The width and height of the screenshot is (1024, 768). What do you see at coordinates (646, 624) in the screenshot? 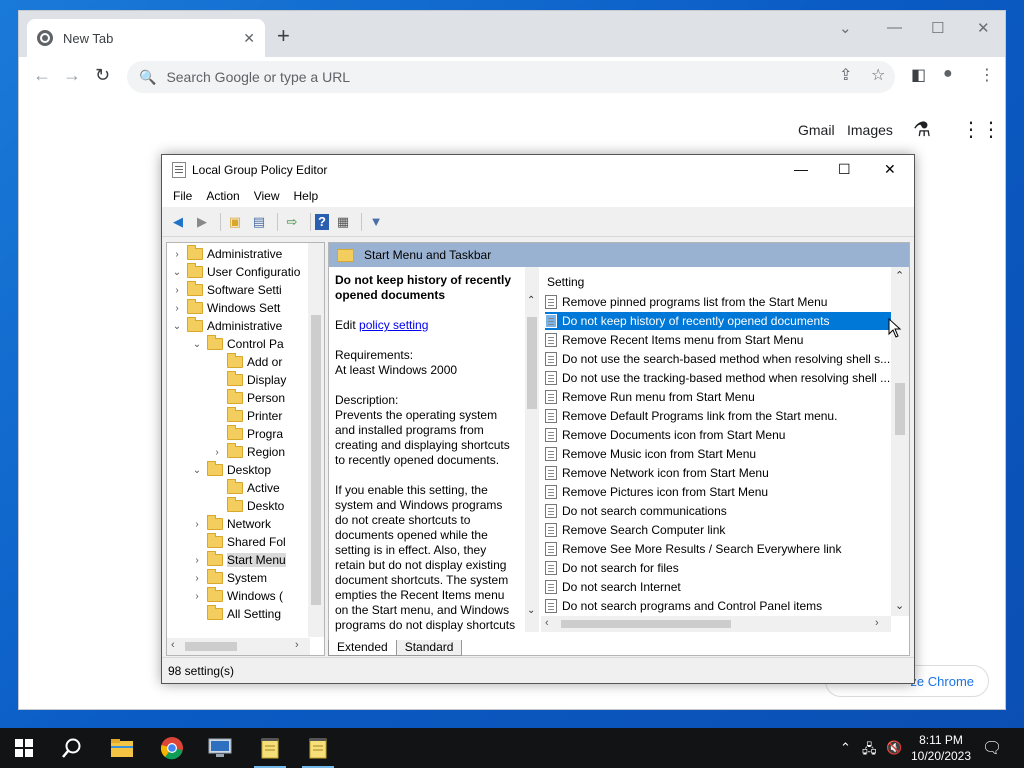
I see `settings-hscroll-thumb` at bounding box center [646, 624].